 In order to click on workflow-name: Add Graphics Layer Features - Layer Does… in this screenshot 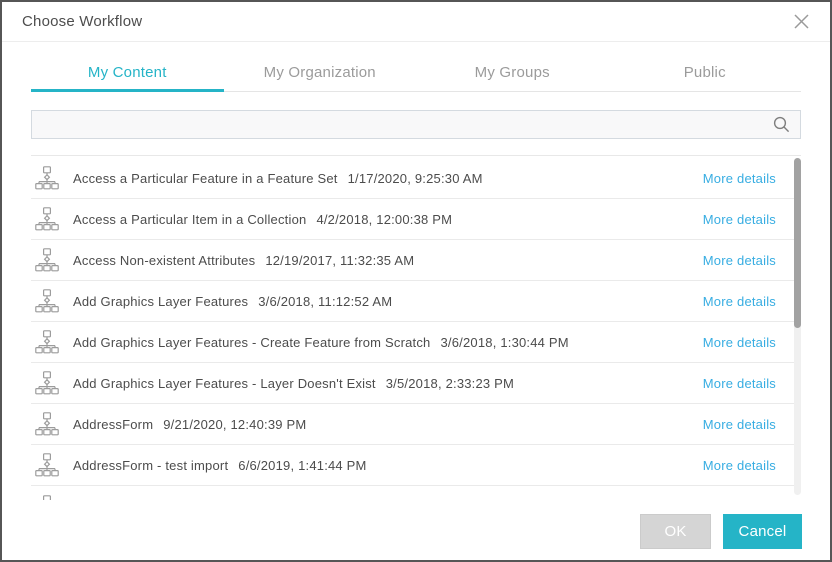, I will do `click(224, 383)`.